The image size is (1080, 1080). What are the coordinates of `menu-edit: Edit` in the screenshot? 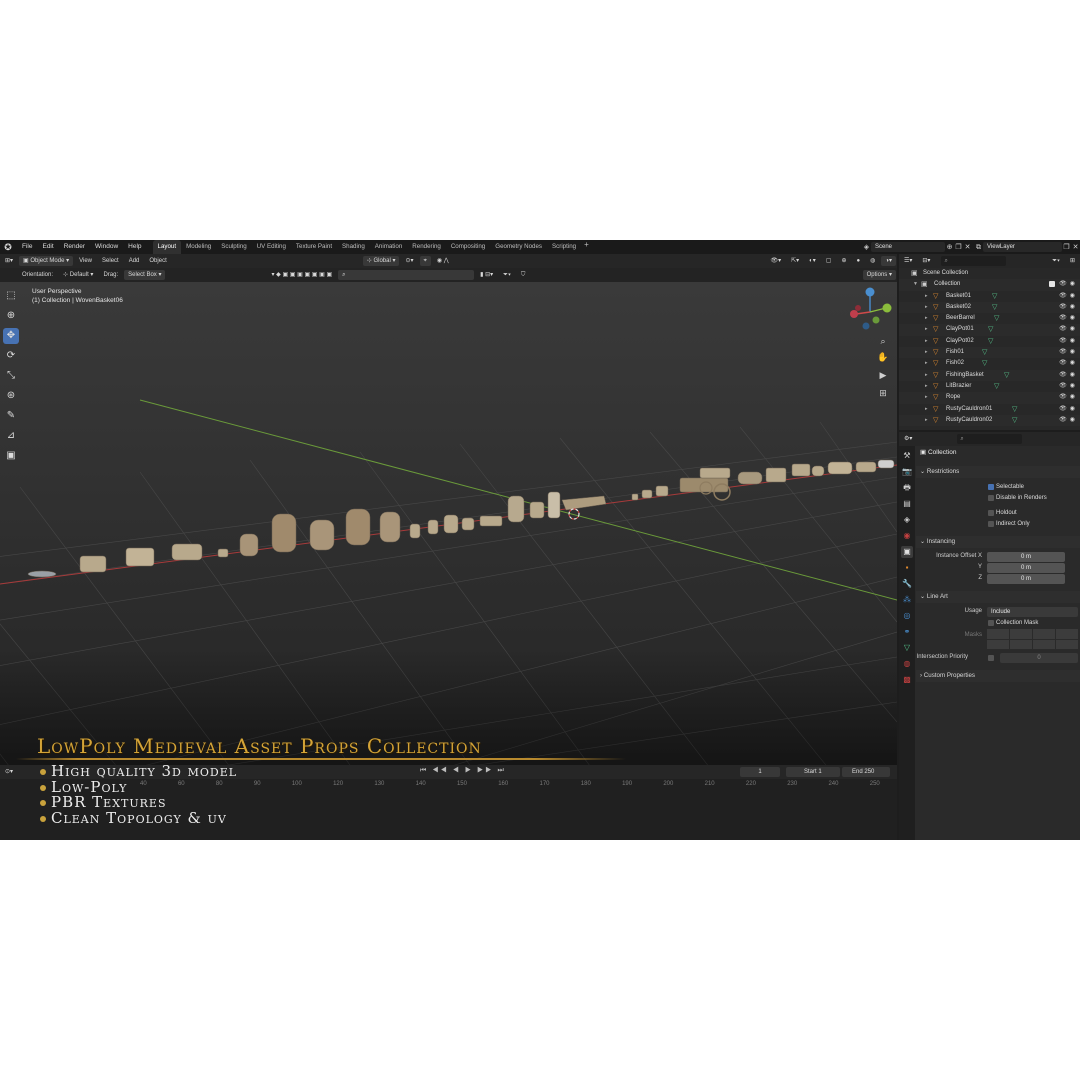 It's located at (47, 247).